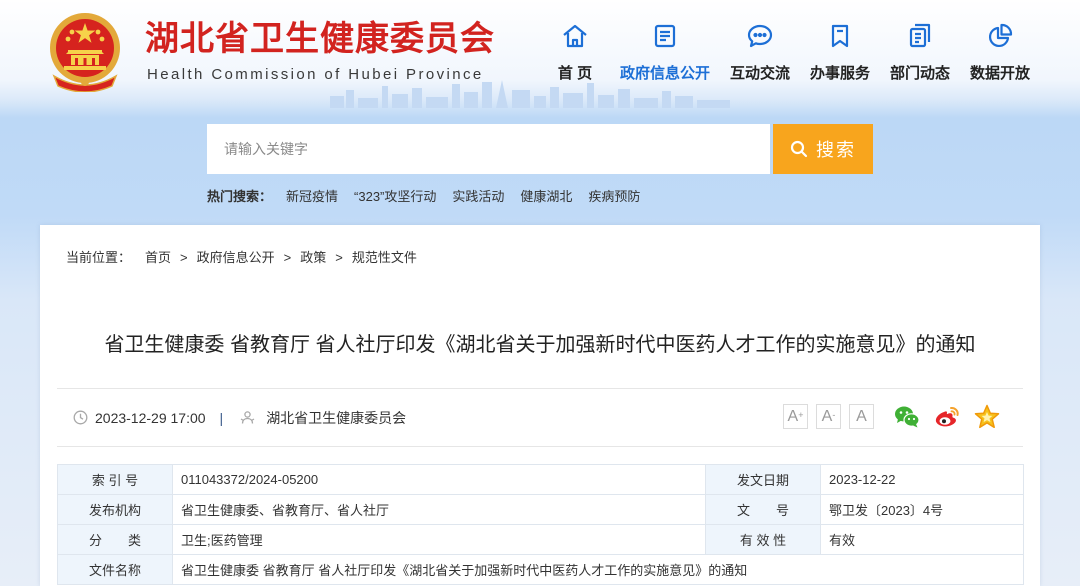 The width and height of the screenshot is (1080, 586). What do you see at coordinates (384, 258) in the screenshot?
I see `breadcrumb-normative-docs: 规范性文件` at bounding box center [384, 258].